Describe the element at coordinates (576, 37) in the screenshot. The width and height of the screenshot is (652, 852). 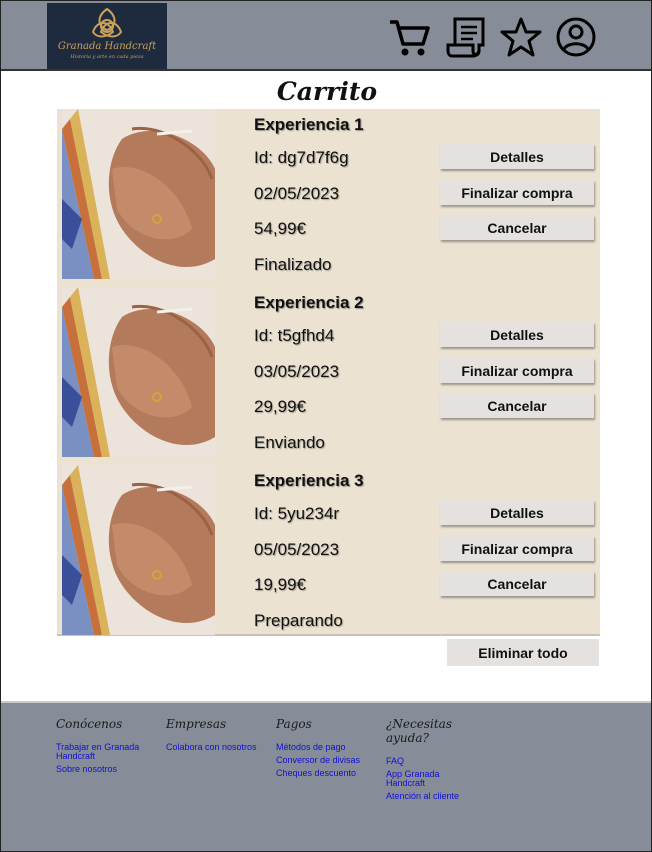
I see `user-icon` at that location.